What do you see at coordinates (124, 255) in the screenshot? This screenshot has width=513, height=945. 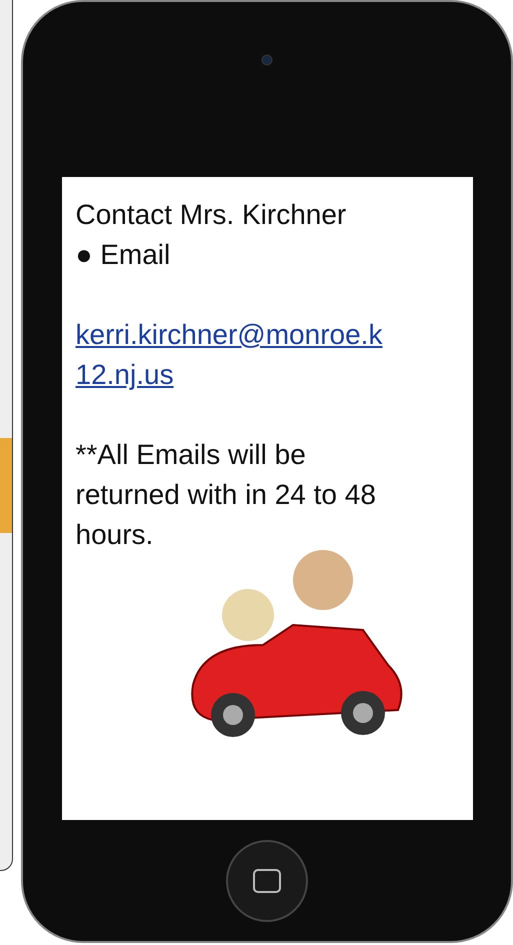 I see `email-bullet-item: ● Email` at bounding box center [124, 255].